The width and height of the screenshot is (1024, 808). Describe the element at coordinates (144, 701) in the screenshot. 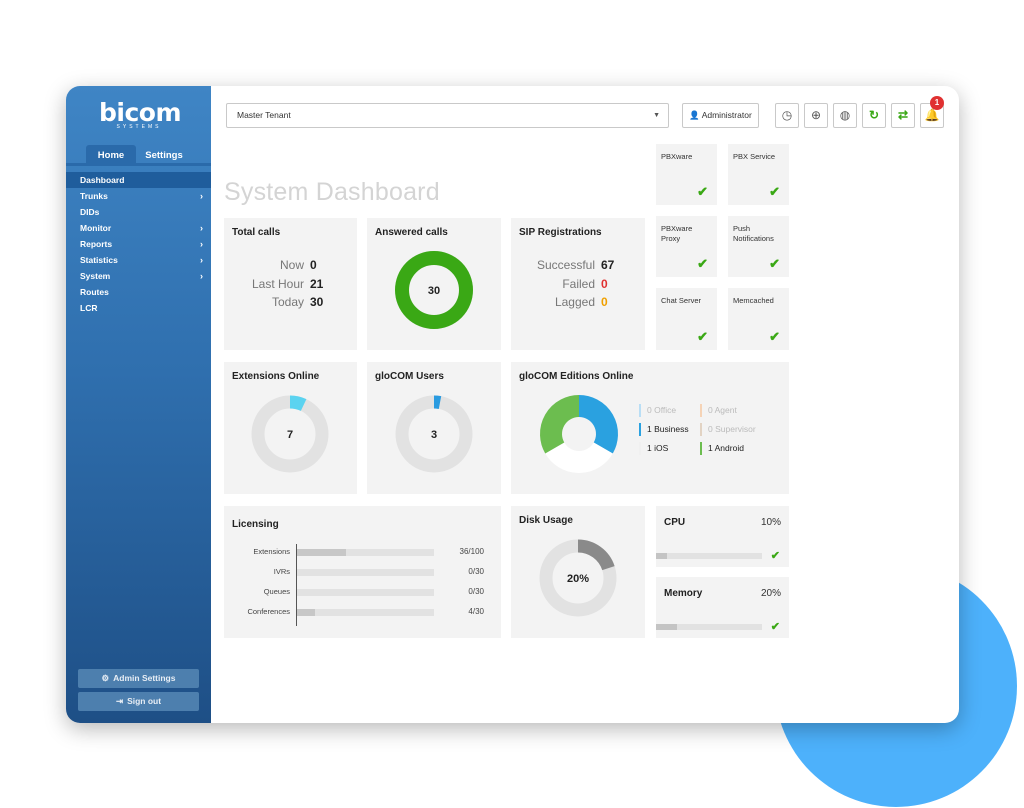

I see `sign-out-label: Sign out` at that location.